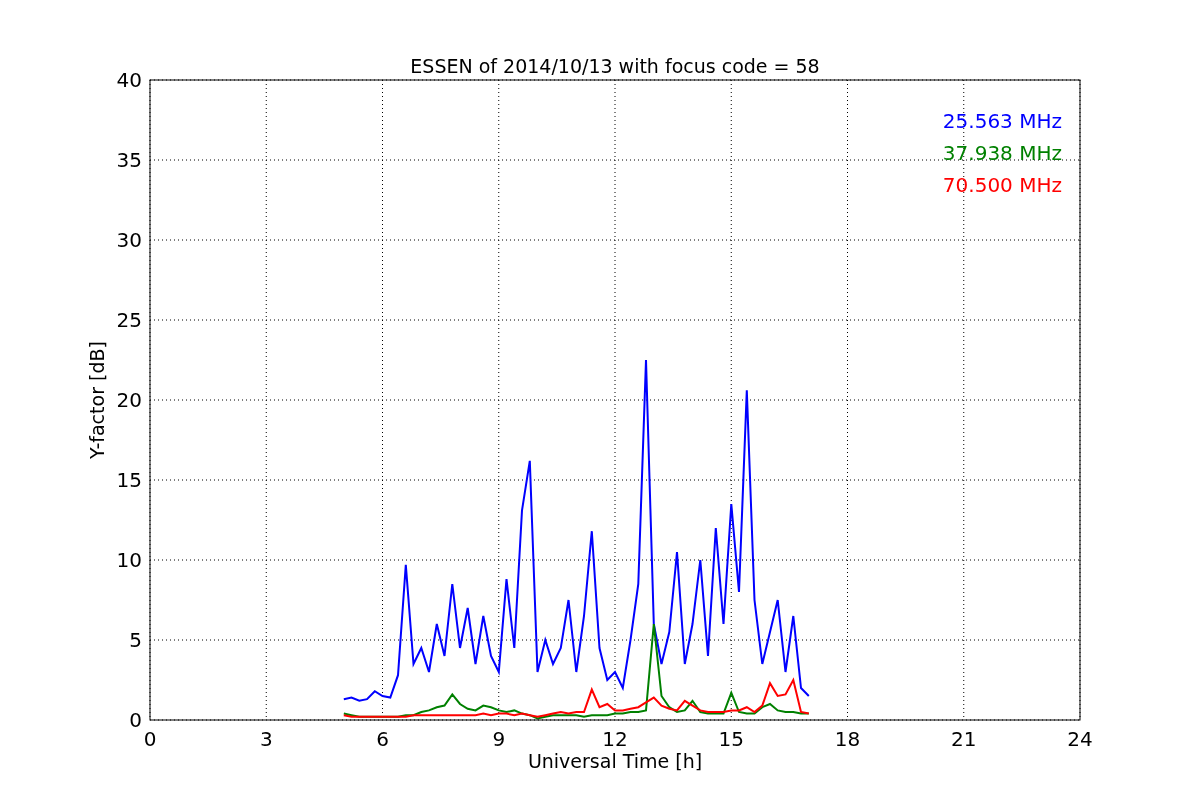 Image resolution: width=1200 pixels, height=800 pixels. What do you see at coordinates (129, 80) in the screenshot?
I see `y-tick-label: 40` at bounding box center [129, 80].